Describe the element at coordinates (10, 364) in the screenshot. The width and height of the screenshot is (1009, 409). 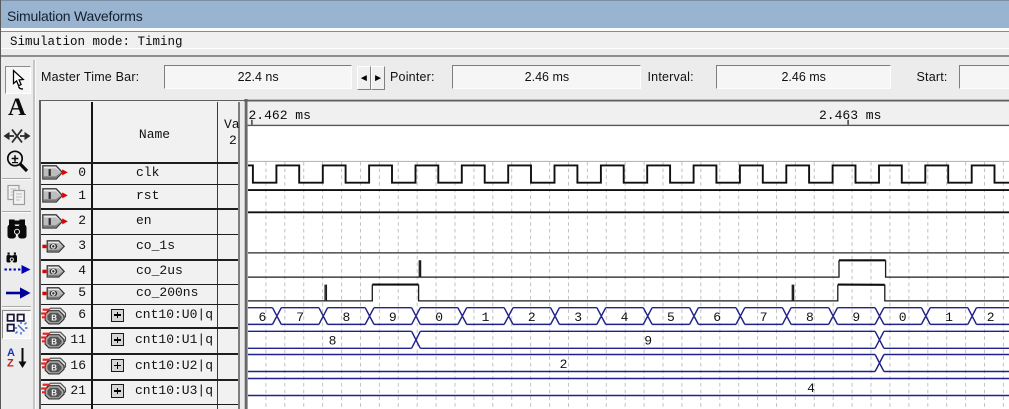
I see `svg-text: Z` at that location.